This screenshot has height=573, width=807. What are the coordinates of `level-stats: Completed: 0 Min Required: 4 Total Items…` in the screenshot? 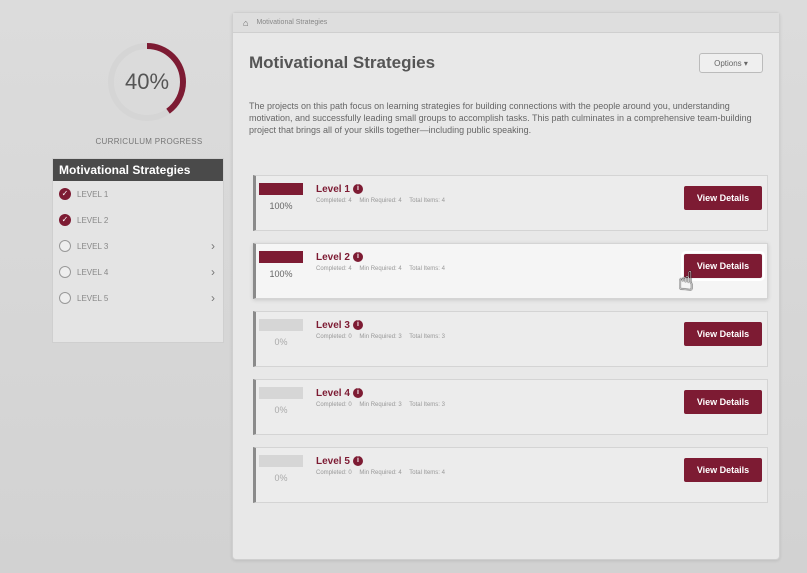 It's located at (383, 473).